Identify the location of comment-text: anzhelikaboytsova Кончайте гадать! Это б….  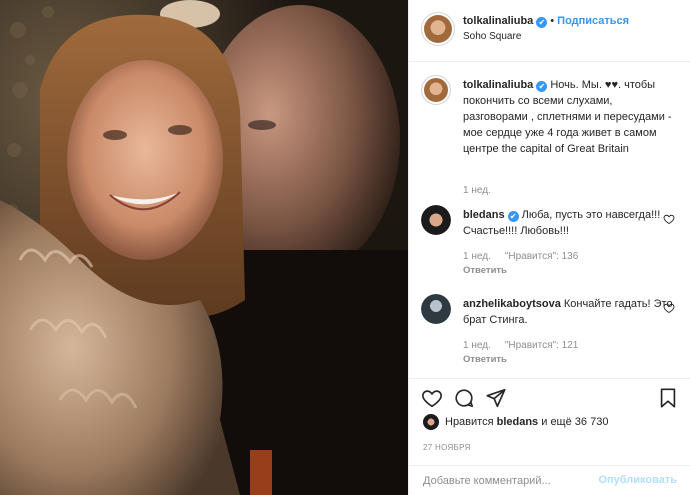
(568, 312).